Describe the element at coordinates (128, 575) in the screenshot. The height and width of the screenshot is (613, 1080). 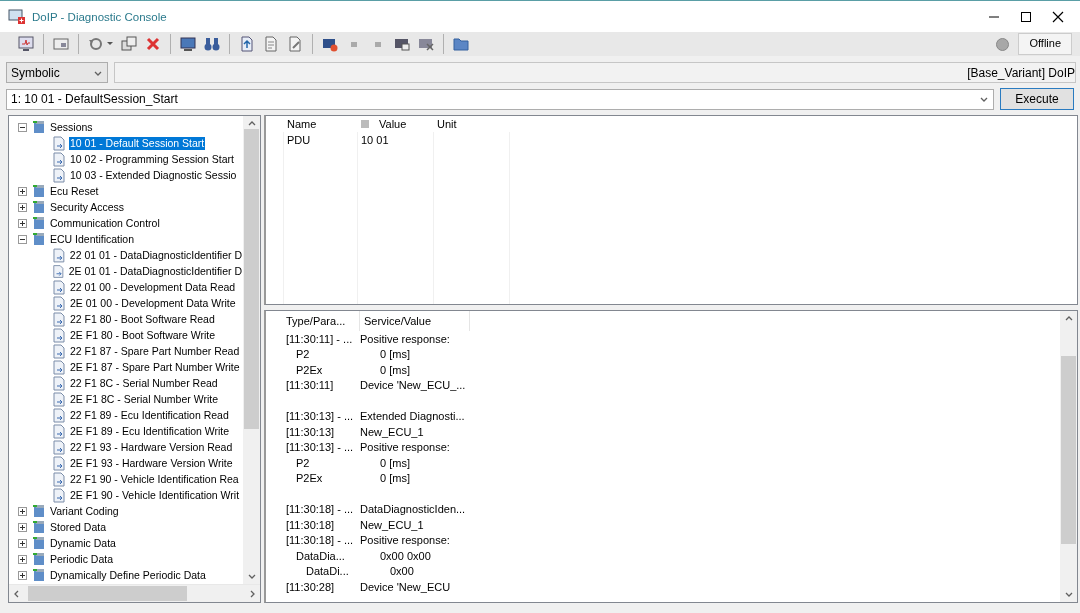
I see `tree-item: Dynamically Define Periodic Data` at that location.